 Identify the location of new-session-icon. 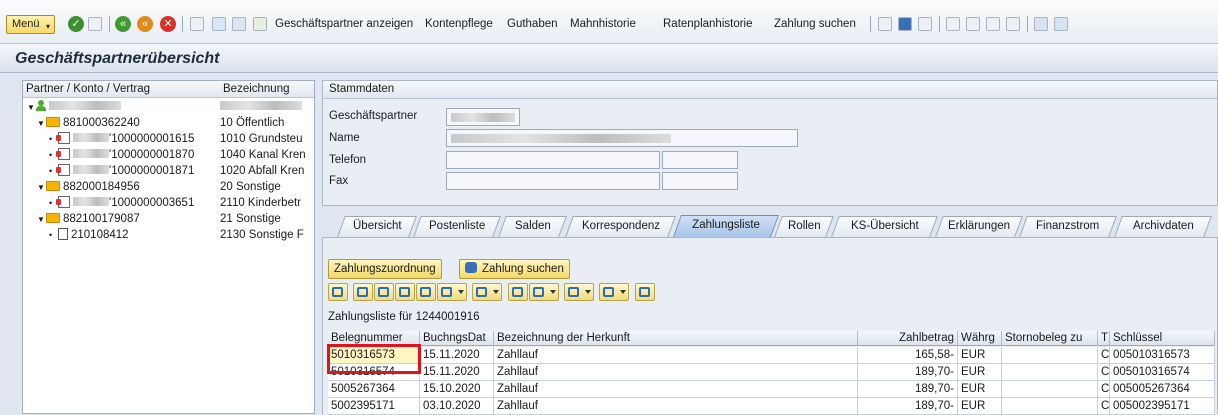
(1041, 24).